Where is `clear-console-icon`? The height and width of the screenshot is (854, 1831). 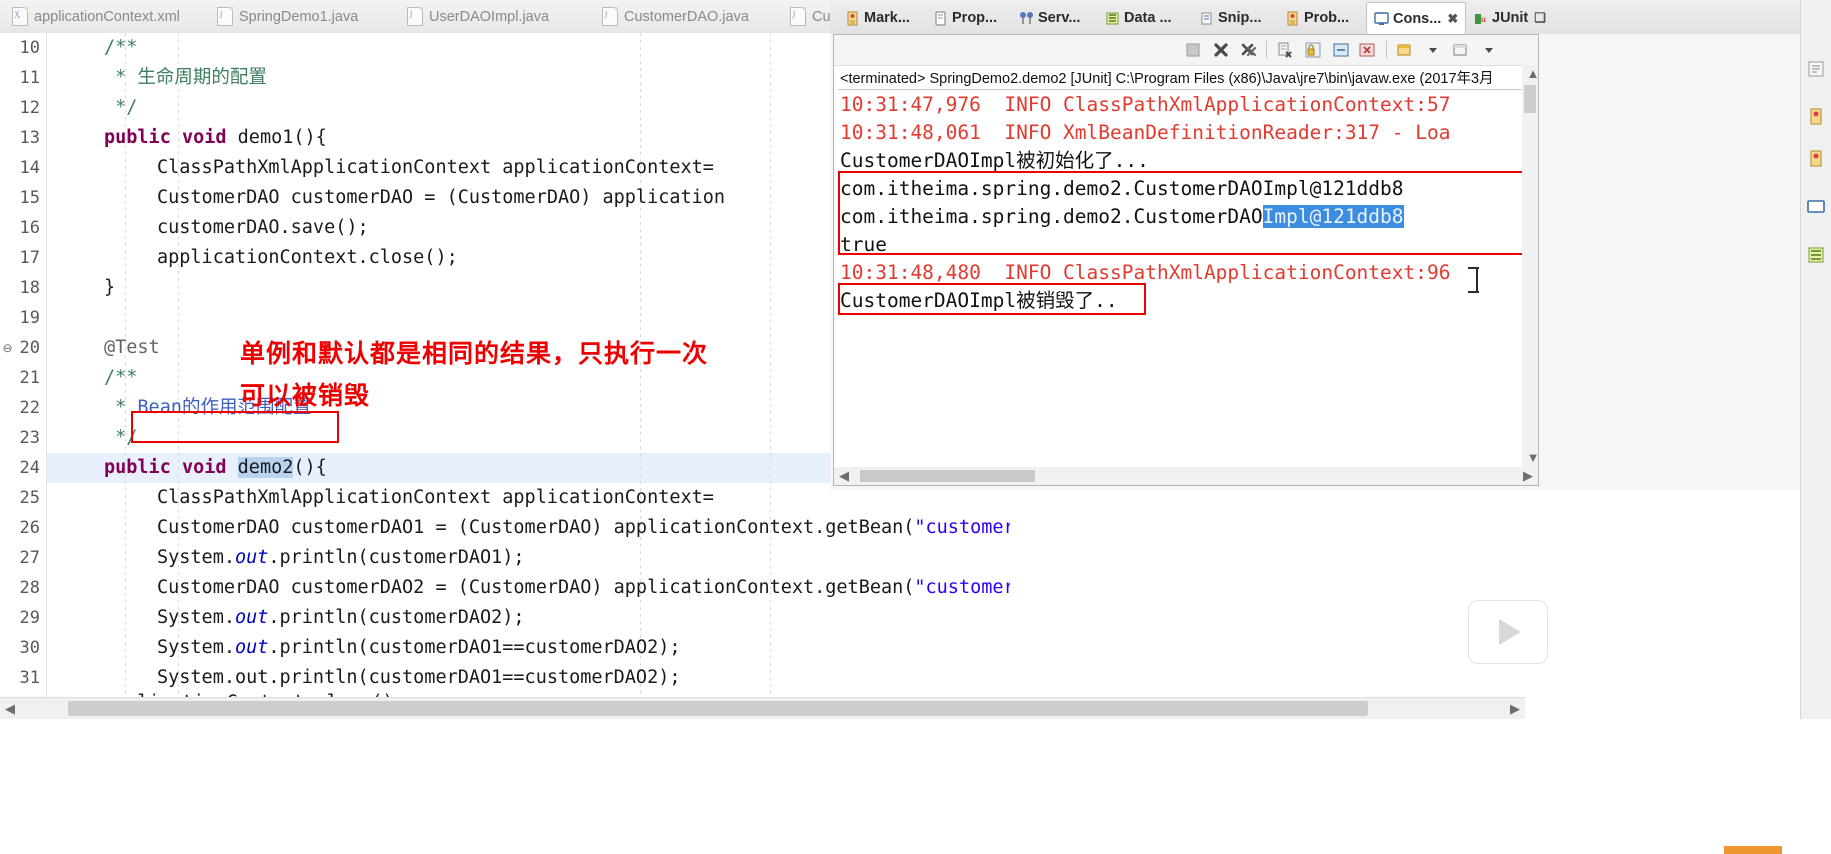 clear-console-icon is located at coordinates (1285, 50).